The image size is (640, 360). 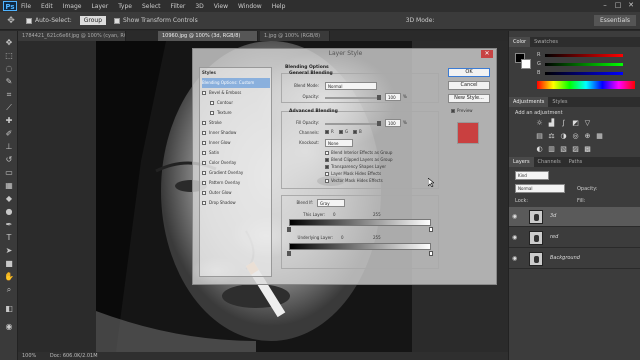 What do you see at coordinates (379, 123) in the screenshot?
I see `fill-opacity-slider-handle` at bounding box center [379, 123].